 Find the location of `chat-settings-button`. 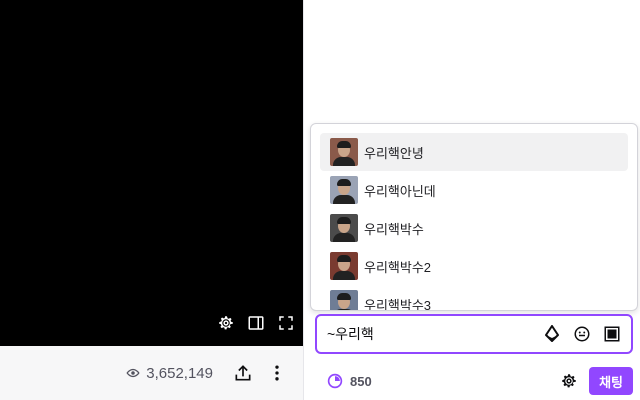

chat-settings-button is located at coordinates (569, 381).